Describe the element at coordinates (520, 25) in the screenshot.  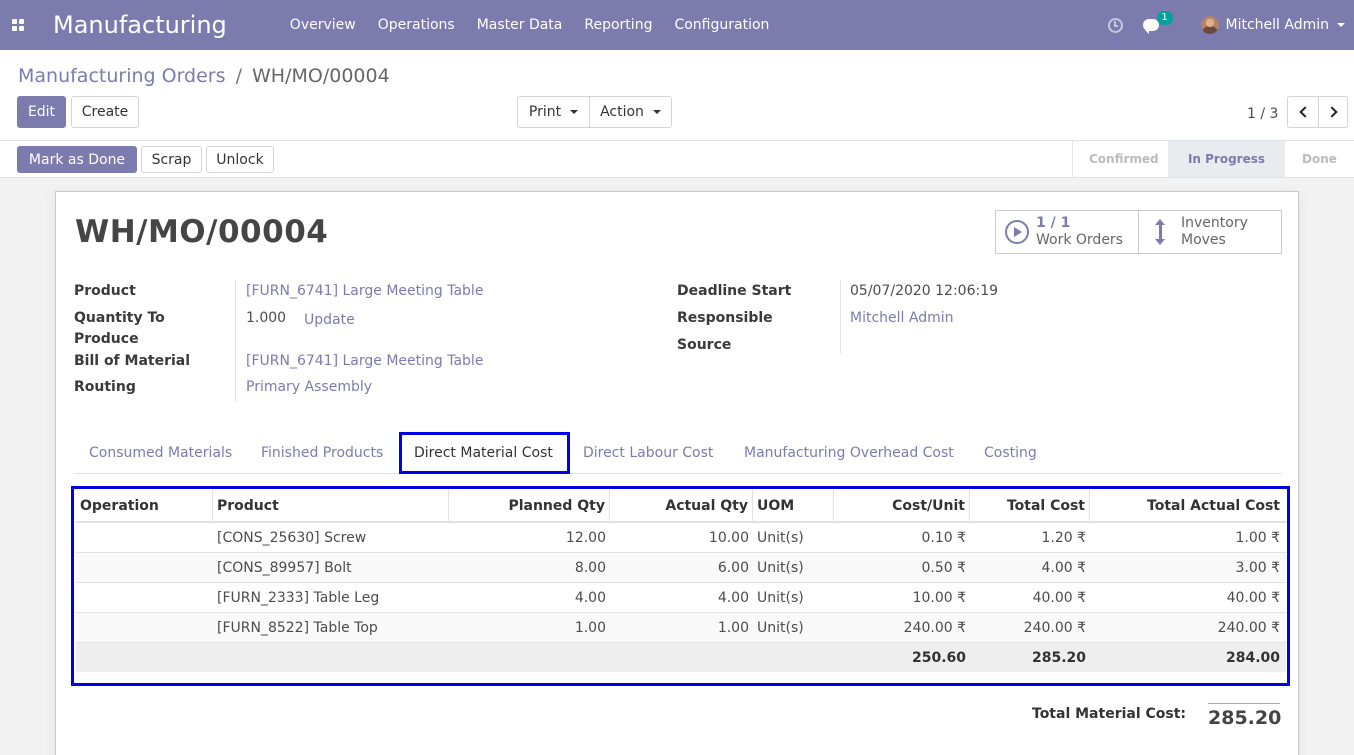
I see `menu-master-data: Master Data` at that location.